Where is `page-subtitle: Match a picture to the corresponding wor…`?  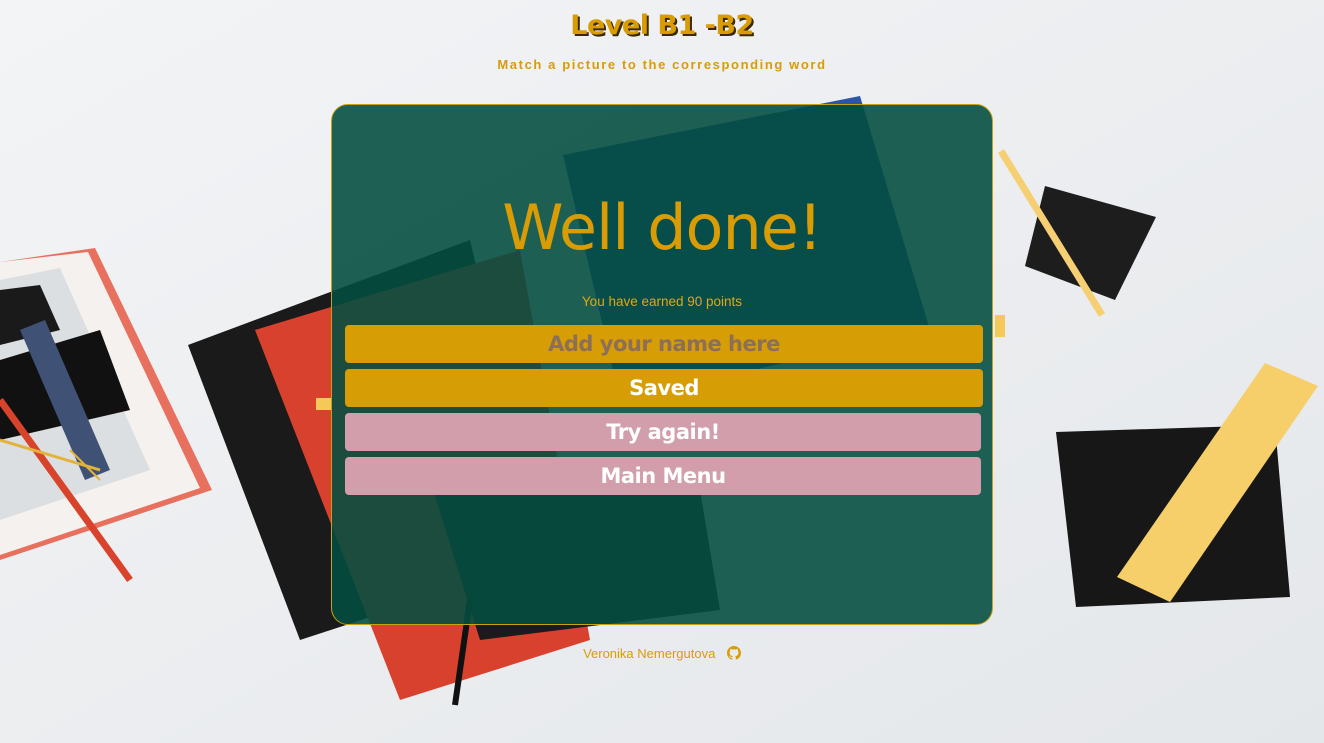
page-subtitle: Match a picture to the corresponding wor… is located at coordinates (662, 64).